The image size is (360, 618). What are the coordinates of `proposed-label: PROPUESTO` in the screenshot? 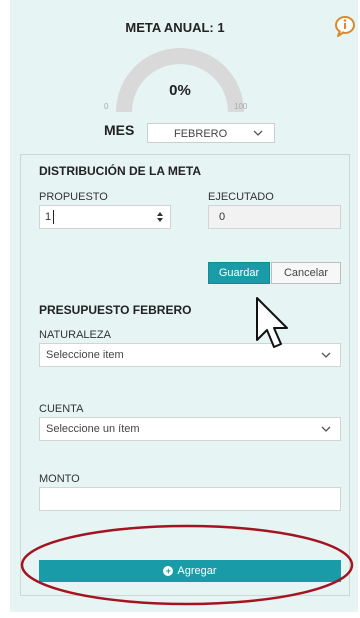 It's located at (73, 197).